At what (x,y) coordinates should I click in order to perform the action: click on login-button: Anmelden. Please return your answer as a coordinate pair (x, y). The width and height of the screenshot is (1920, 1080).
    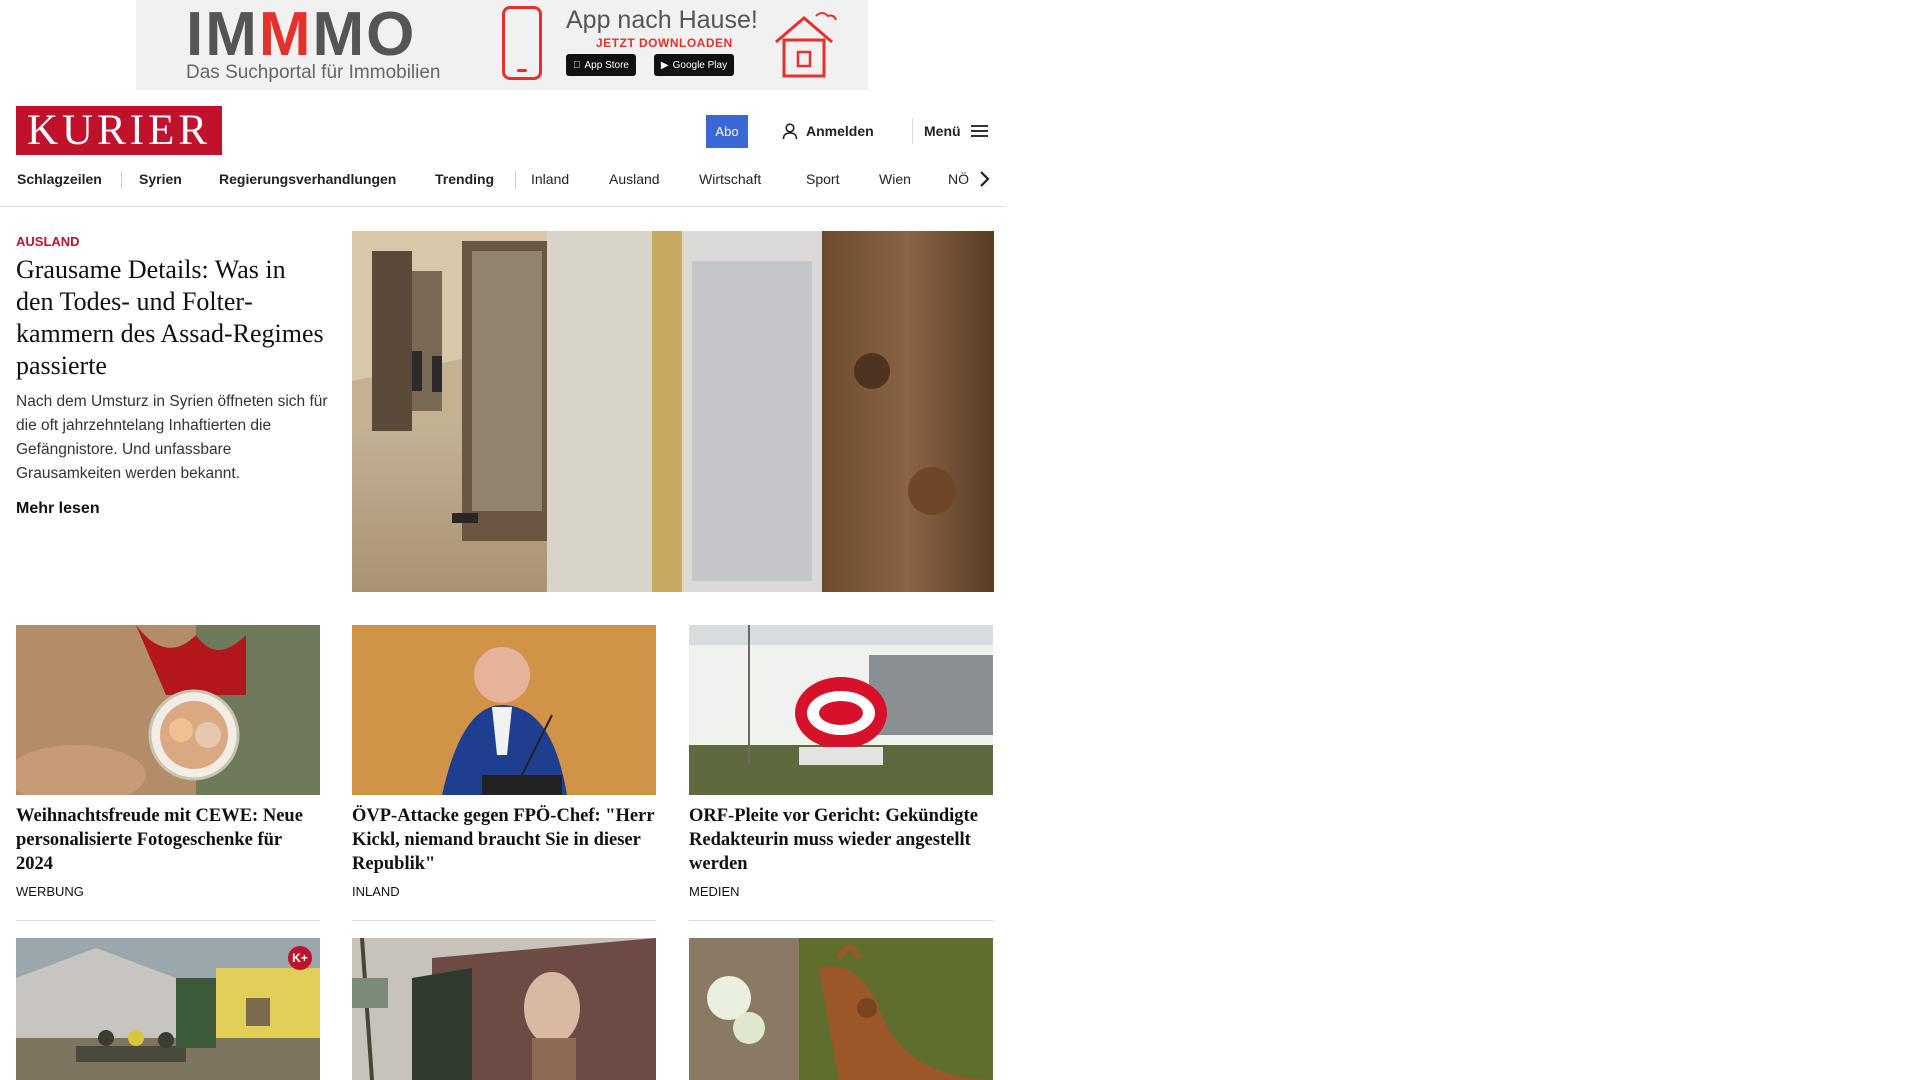
    Looking at the image, I should click on (828, 131).